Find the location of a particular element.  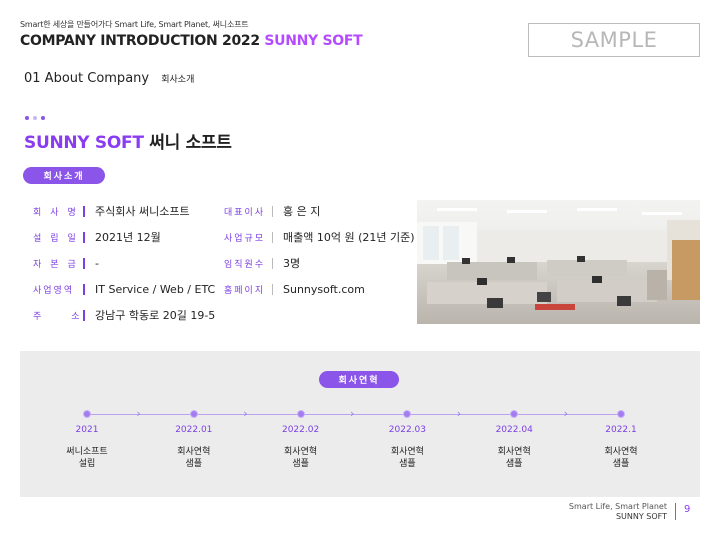

info-value: Sunnysoft.com is located at coordinates (324, 289).